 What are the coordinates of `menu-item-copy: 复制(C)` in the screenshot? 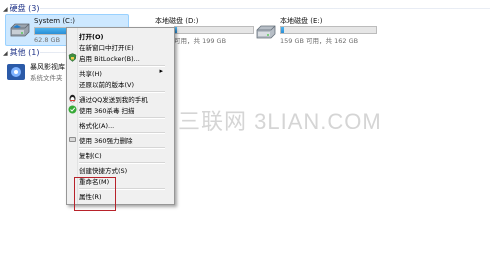 It's located at (117, 154).